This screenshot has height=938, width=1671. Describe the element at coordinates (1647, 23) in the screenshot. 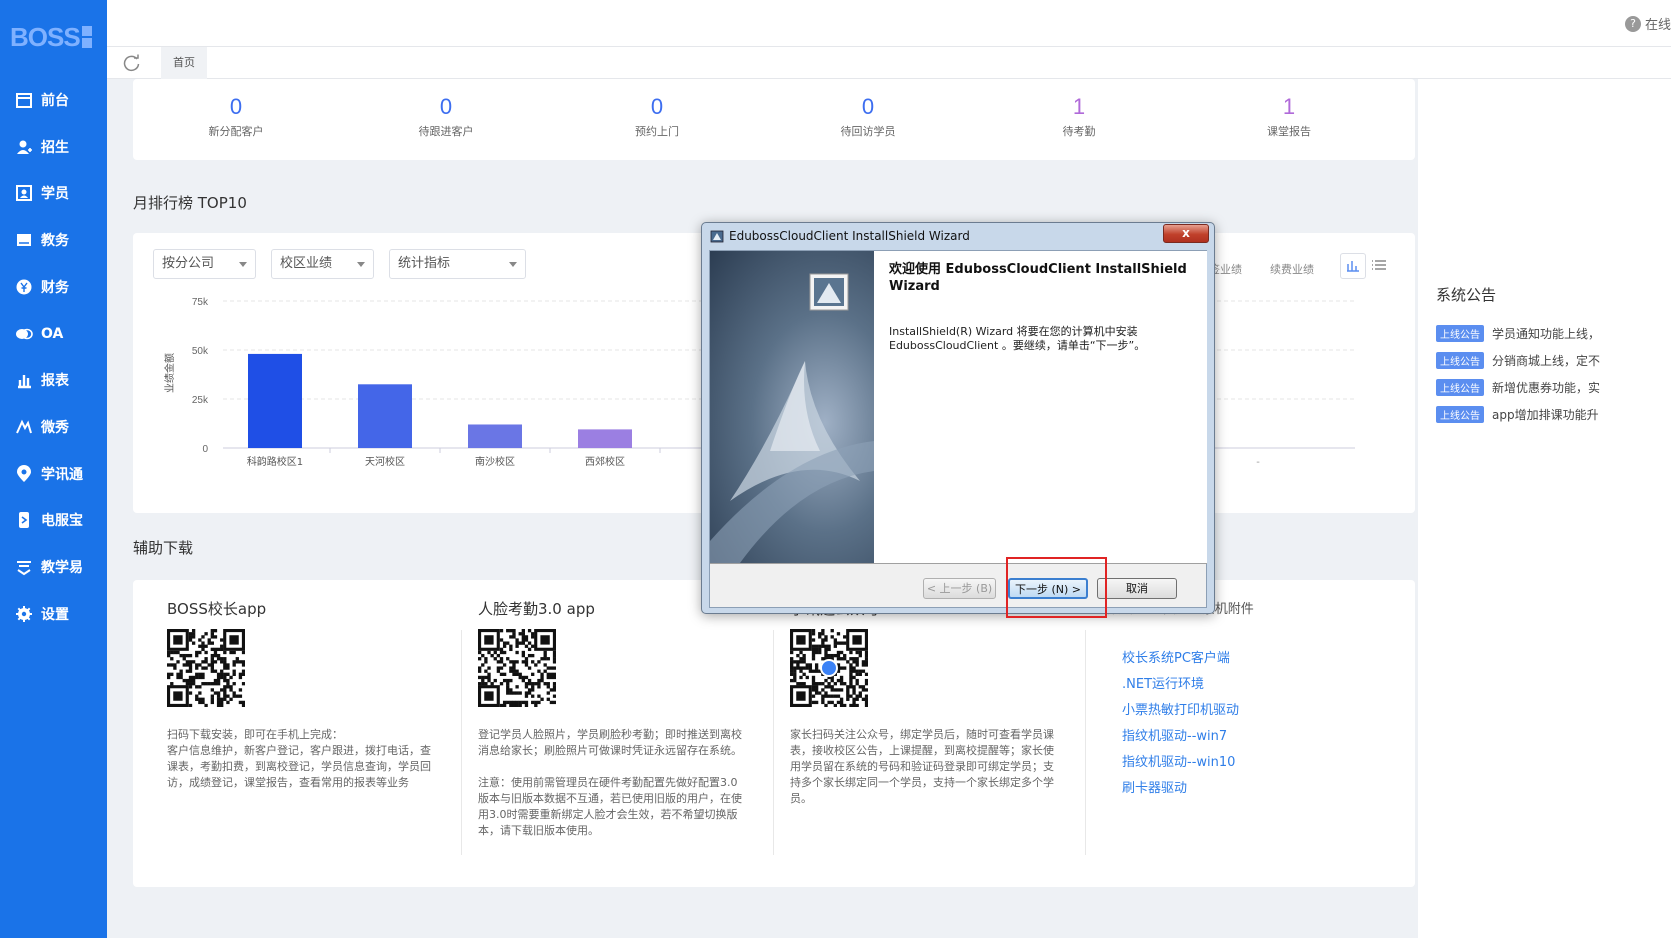

I see `help-link: ? 在线` at that location.